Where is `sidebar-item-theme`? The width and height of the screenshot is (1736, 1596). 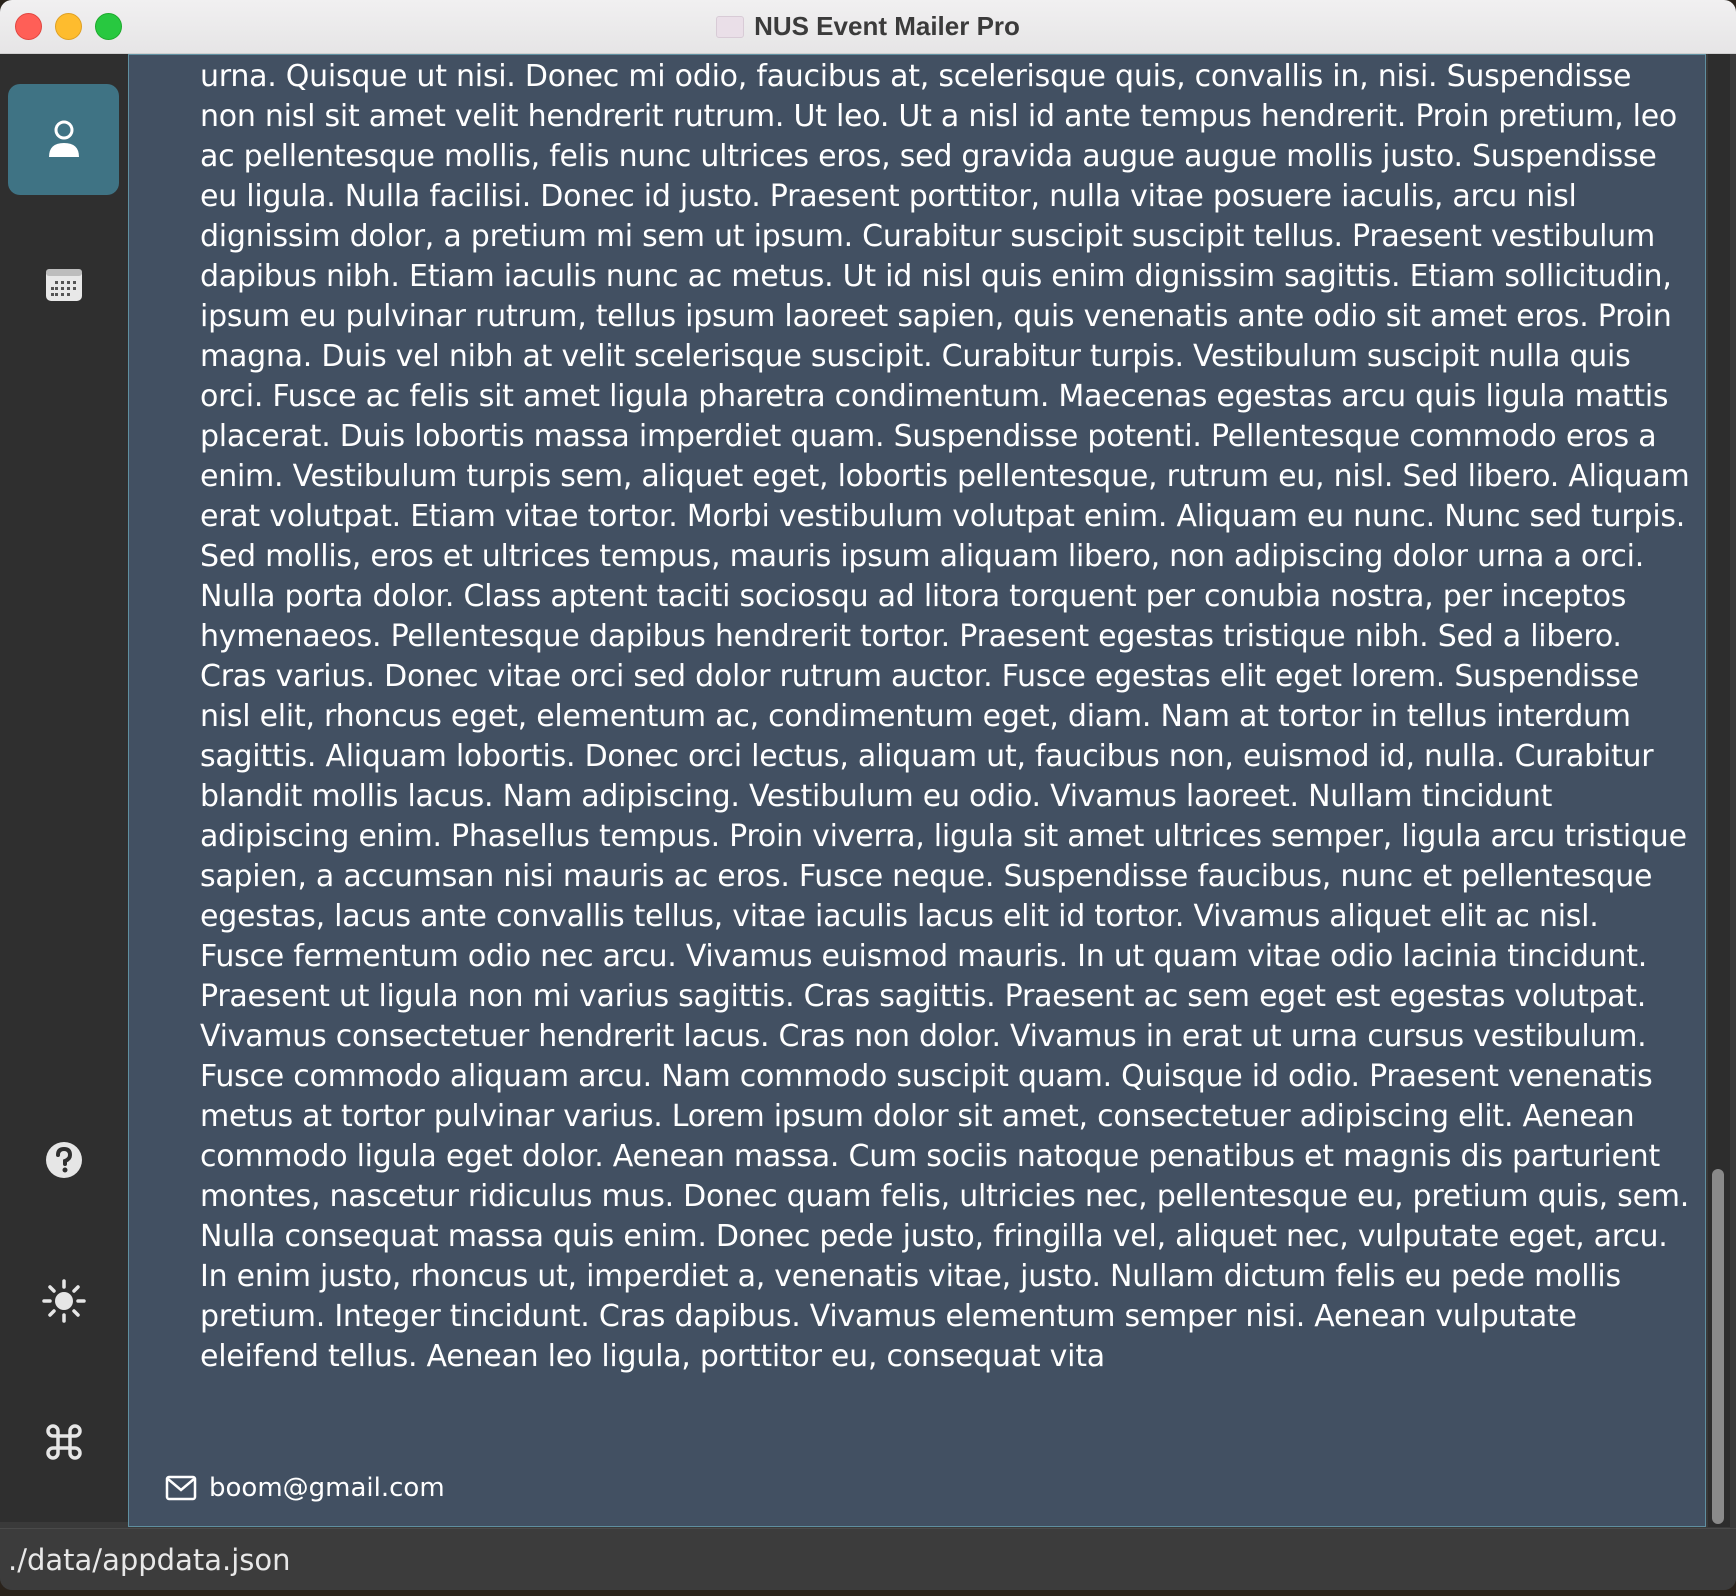 sidebar-item-theme is located at coordinates (63, 1300).